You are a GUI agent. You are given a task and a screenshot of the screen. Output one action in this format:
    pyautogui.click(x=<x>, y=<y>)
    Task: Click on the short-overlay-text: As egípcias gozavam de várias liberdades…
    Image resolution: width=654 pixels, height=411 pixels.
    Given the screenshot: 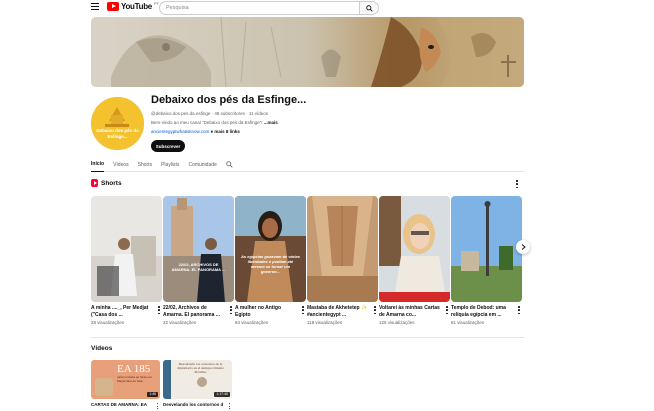 What is the action you would take?
    pyautogui.click(x=270, y=264)
    